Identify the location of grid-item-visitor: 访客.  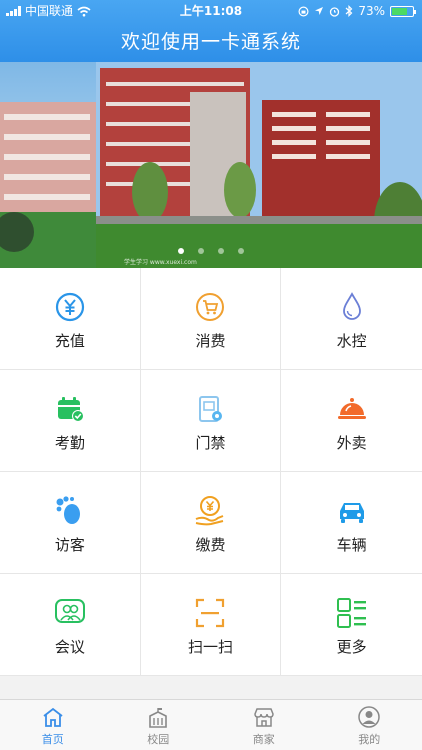
(70, 523).